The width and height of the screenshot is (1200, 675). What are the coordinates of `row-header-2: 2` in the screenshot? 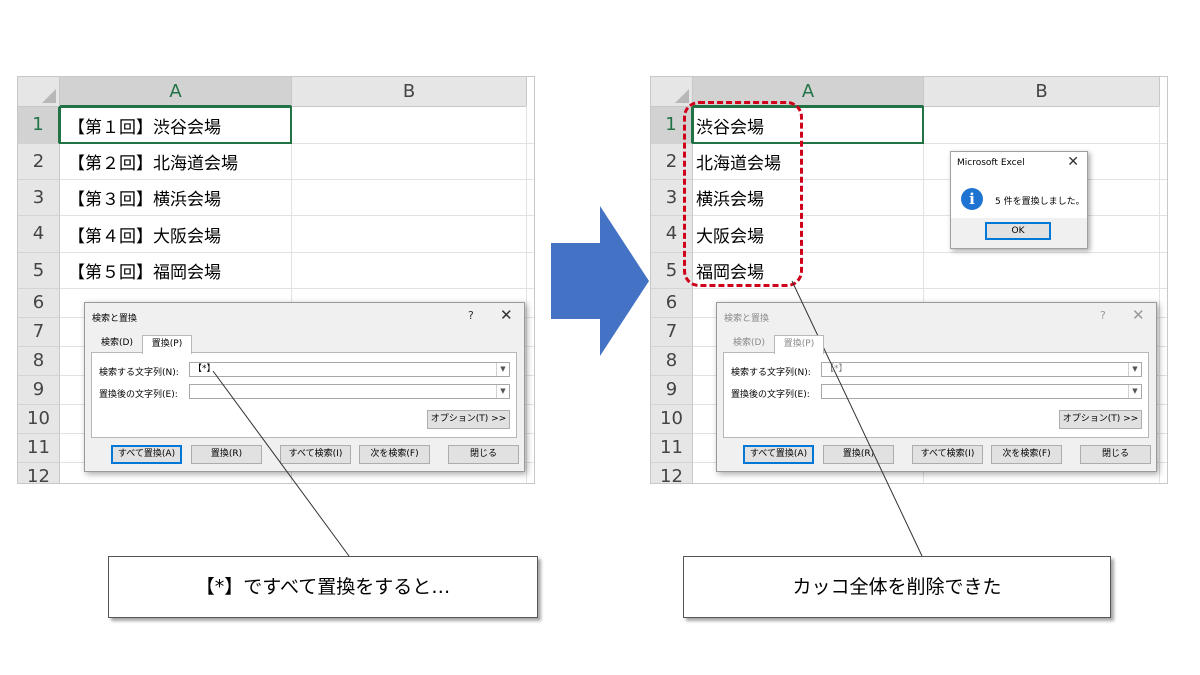 It's located at (39, 162).